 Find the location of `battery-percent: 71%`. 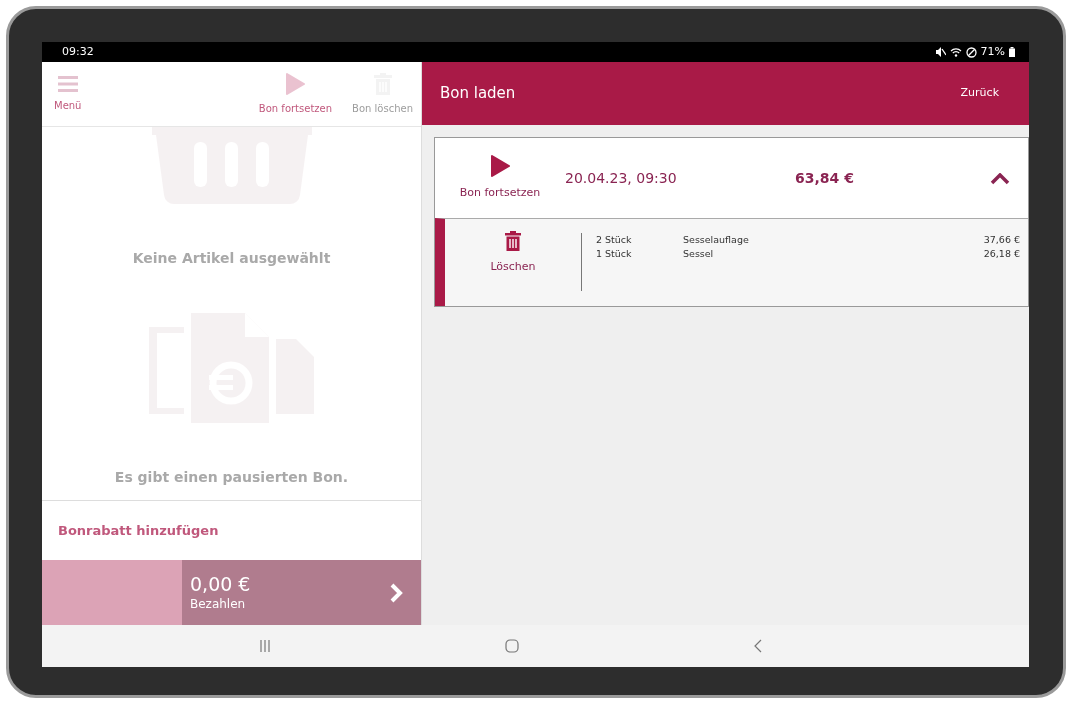

battery-percent: 71% is located at coordinates (992, 51).